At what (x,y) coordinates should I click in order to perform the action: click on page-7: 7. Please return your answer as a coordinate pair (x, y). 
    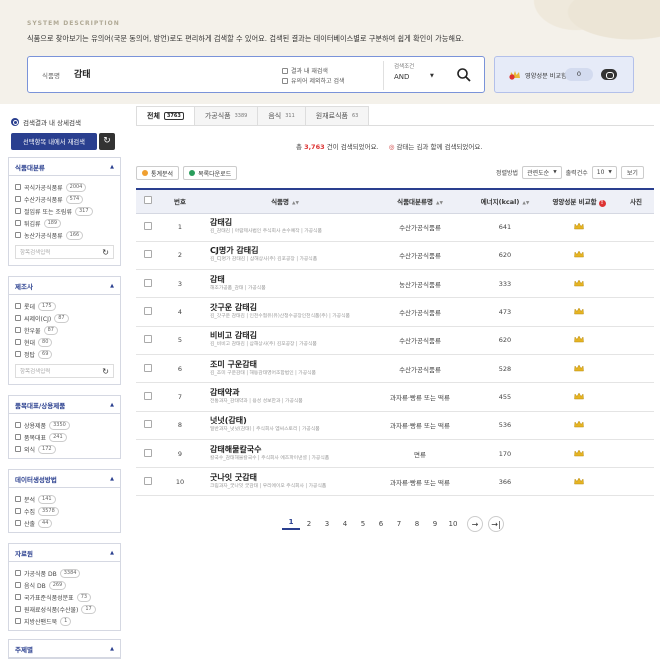
    Looking at the image, I should click on (399, 524).